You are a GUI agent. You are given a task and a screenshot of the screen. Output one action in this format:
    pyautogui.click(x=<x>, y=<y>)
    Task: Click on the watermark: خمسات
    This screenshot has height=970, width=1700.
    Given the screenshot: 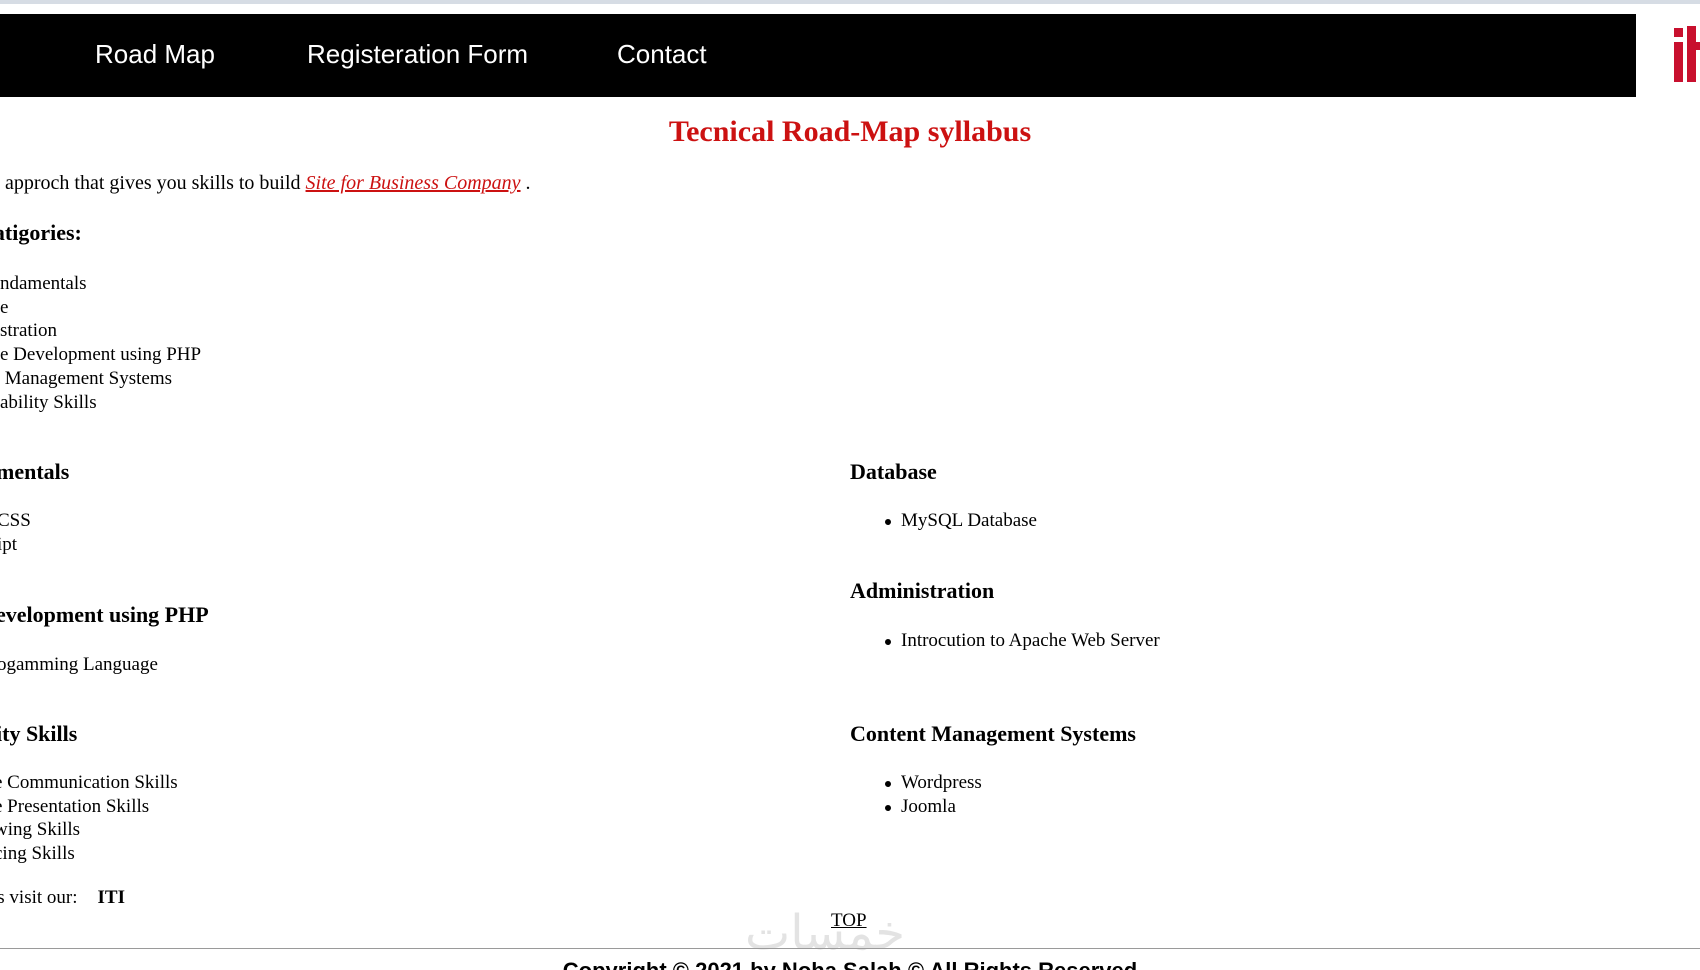 What is the action you would take?
    pyautogui.click(x=825, y=933)
    